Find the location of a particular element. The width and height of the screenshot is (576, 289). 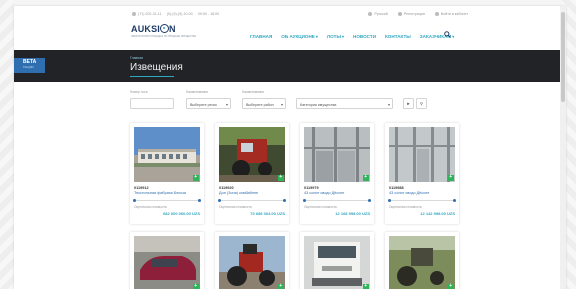

lock-icon is located at coordinates (436, 14).